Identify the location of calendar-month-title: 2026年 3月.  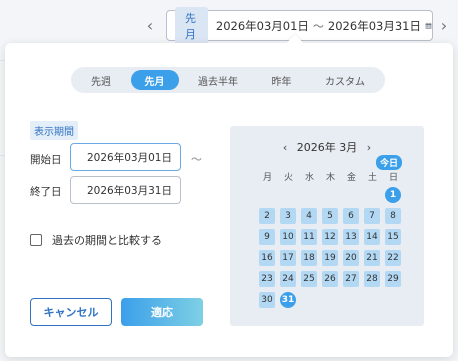
(327, 147).